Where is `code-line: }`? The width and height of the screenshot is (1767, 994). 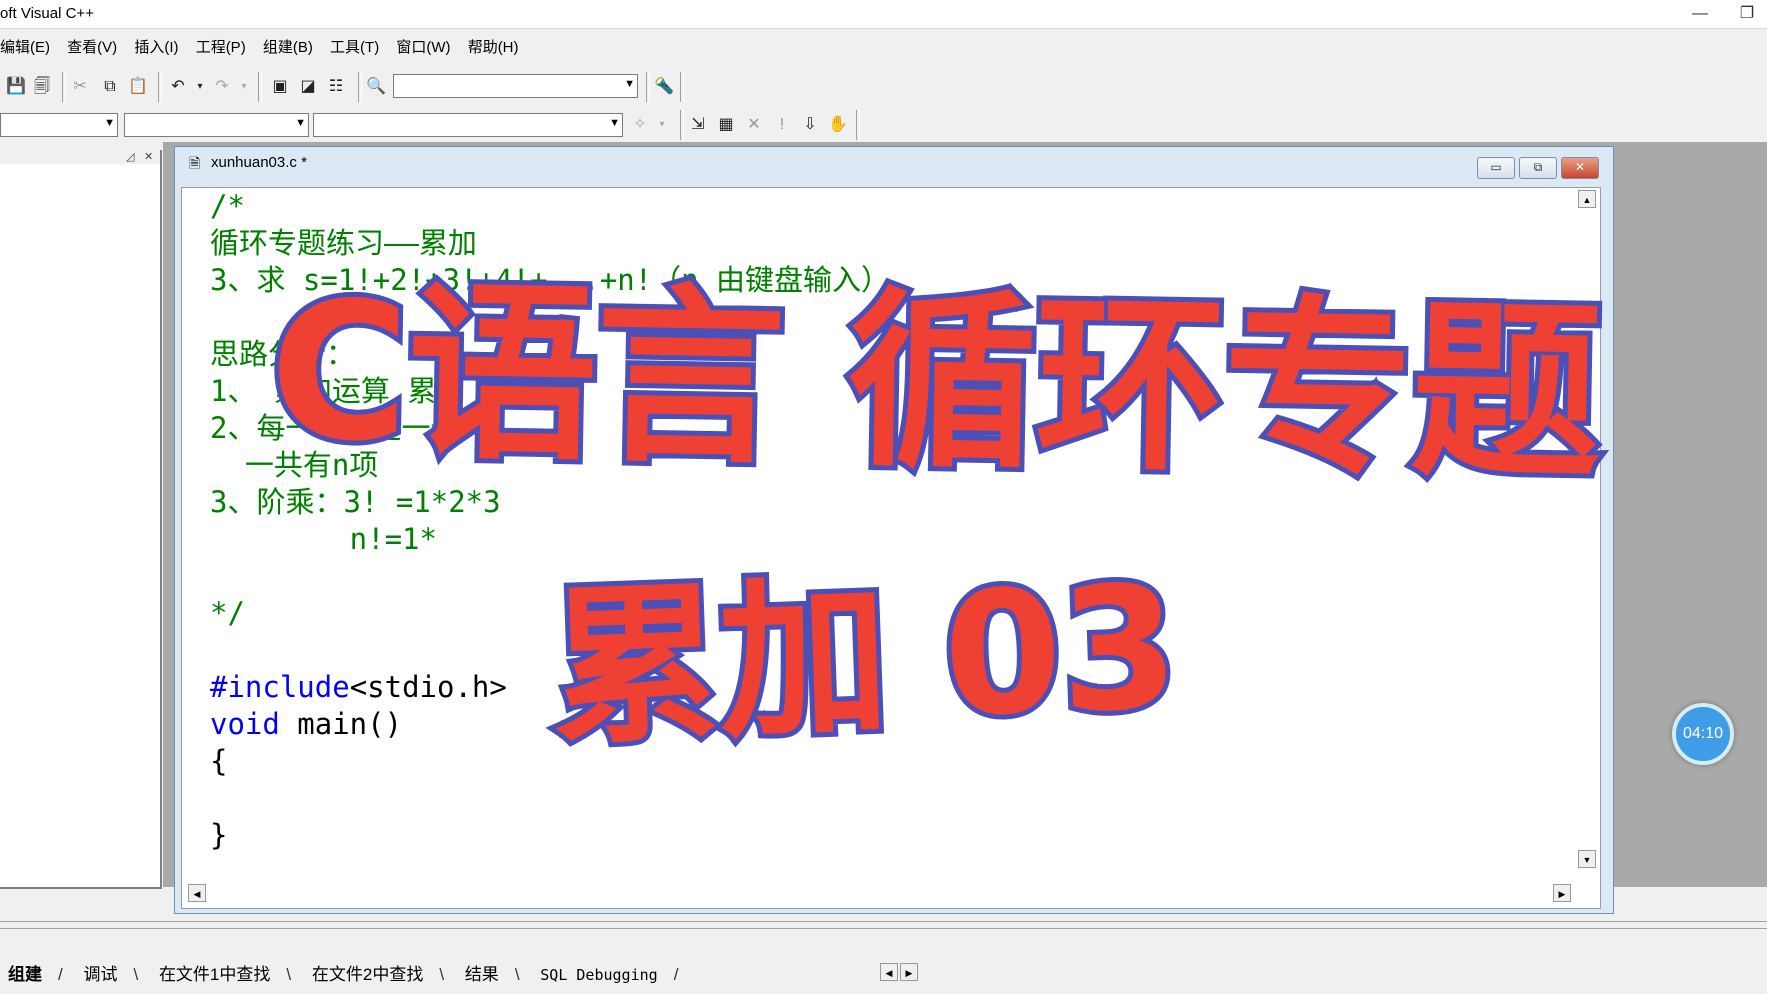 code-line: } is located at coordinates (550, 835).